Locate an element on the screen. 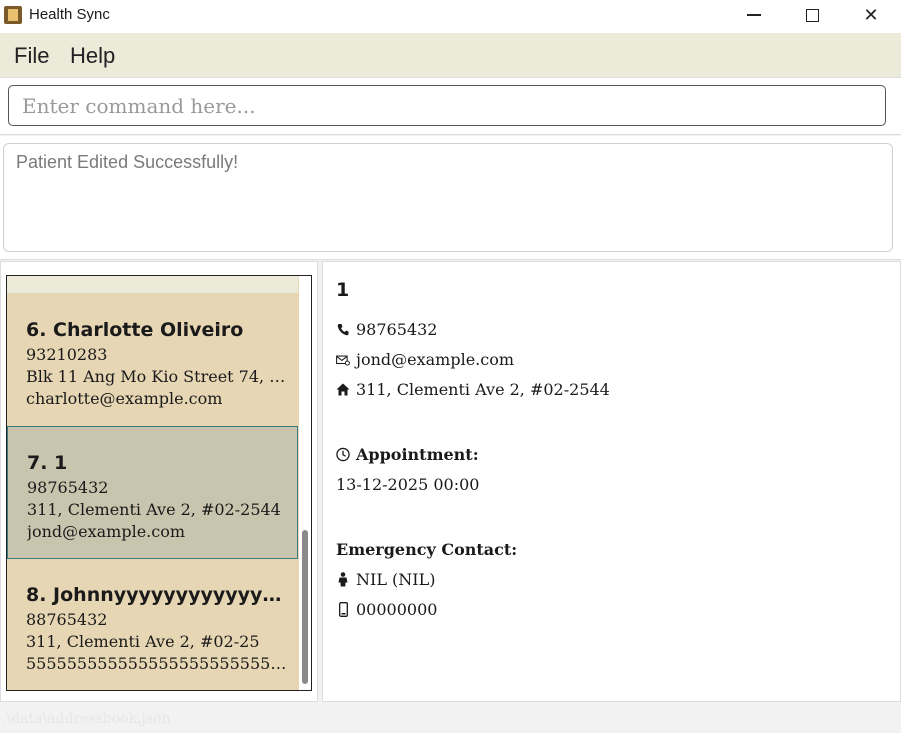 The height and width of the screenshot is (733, 901). detail-email: jond@example.com is located at coordinates (435, 359).